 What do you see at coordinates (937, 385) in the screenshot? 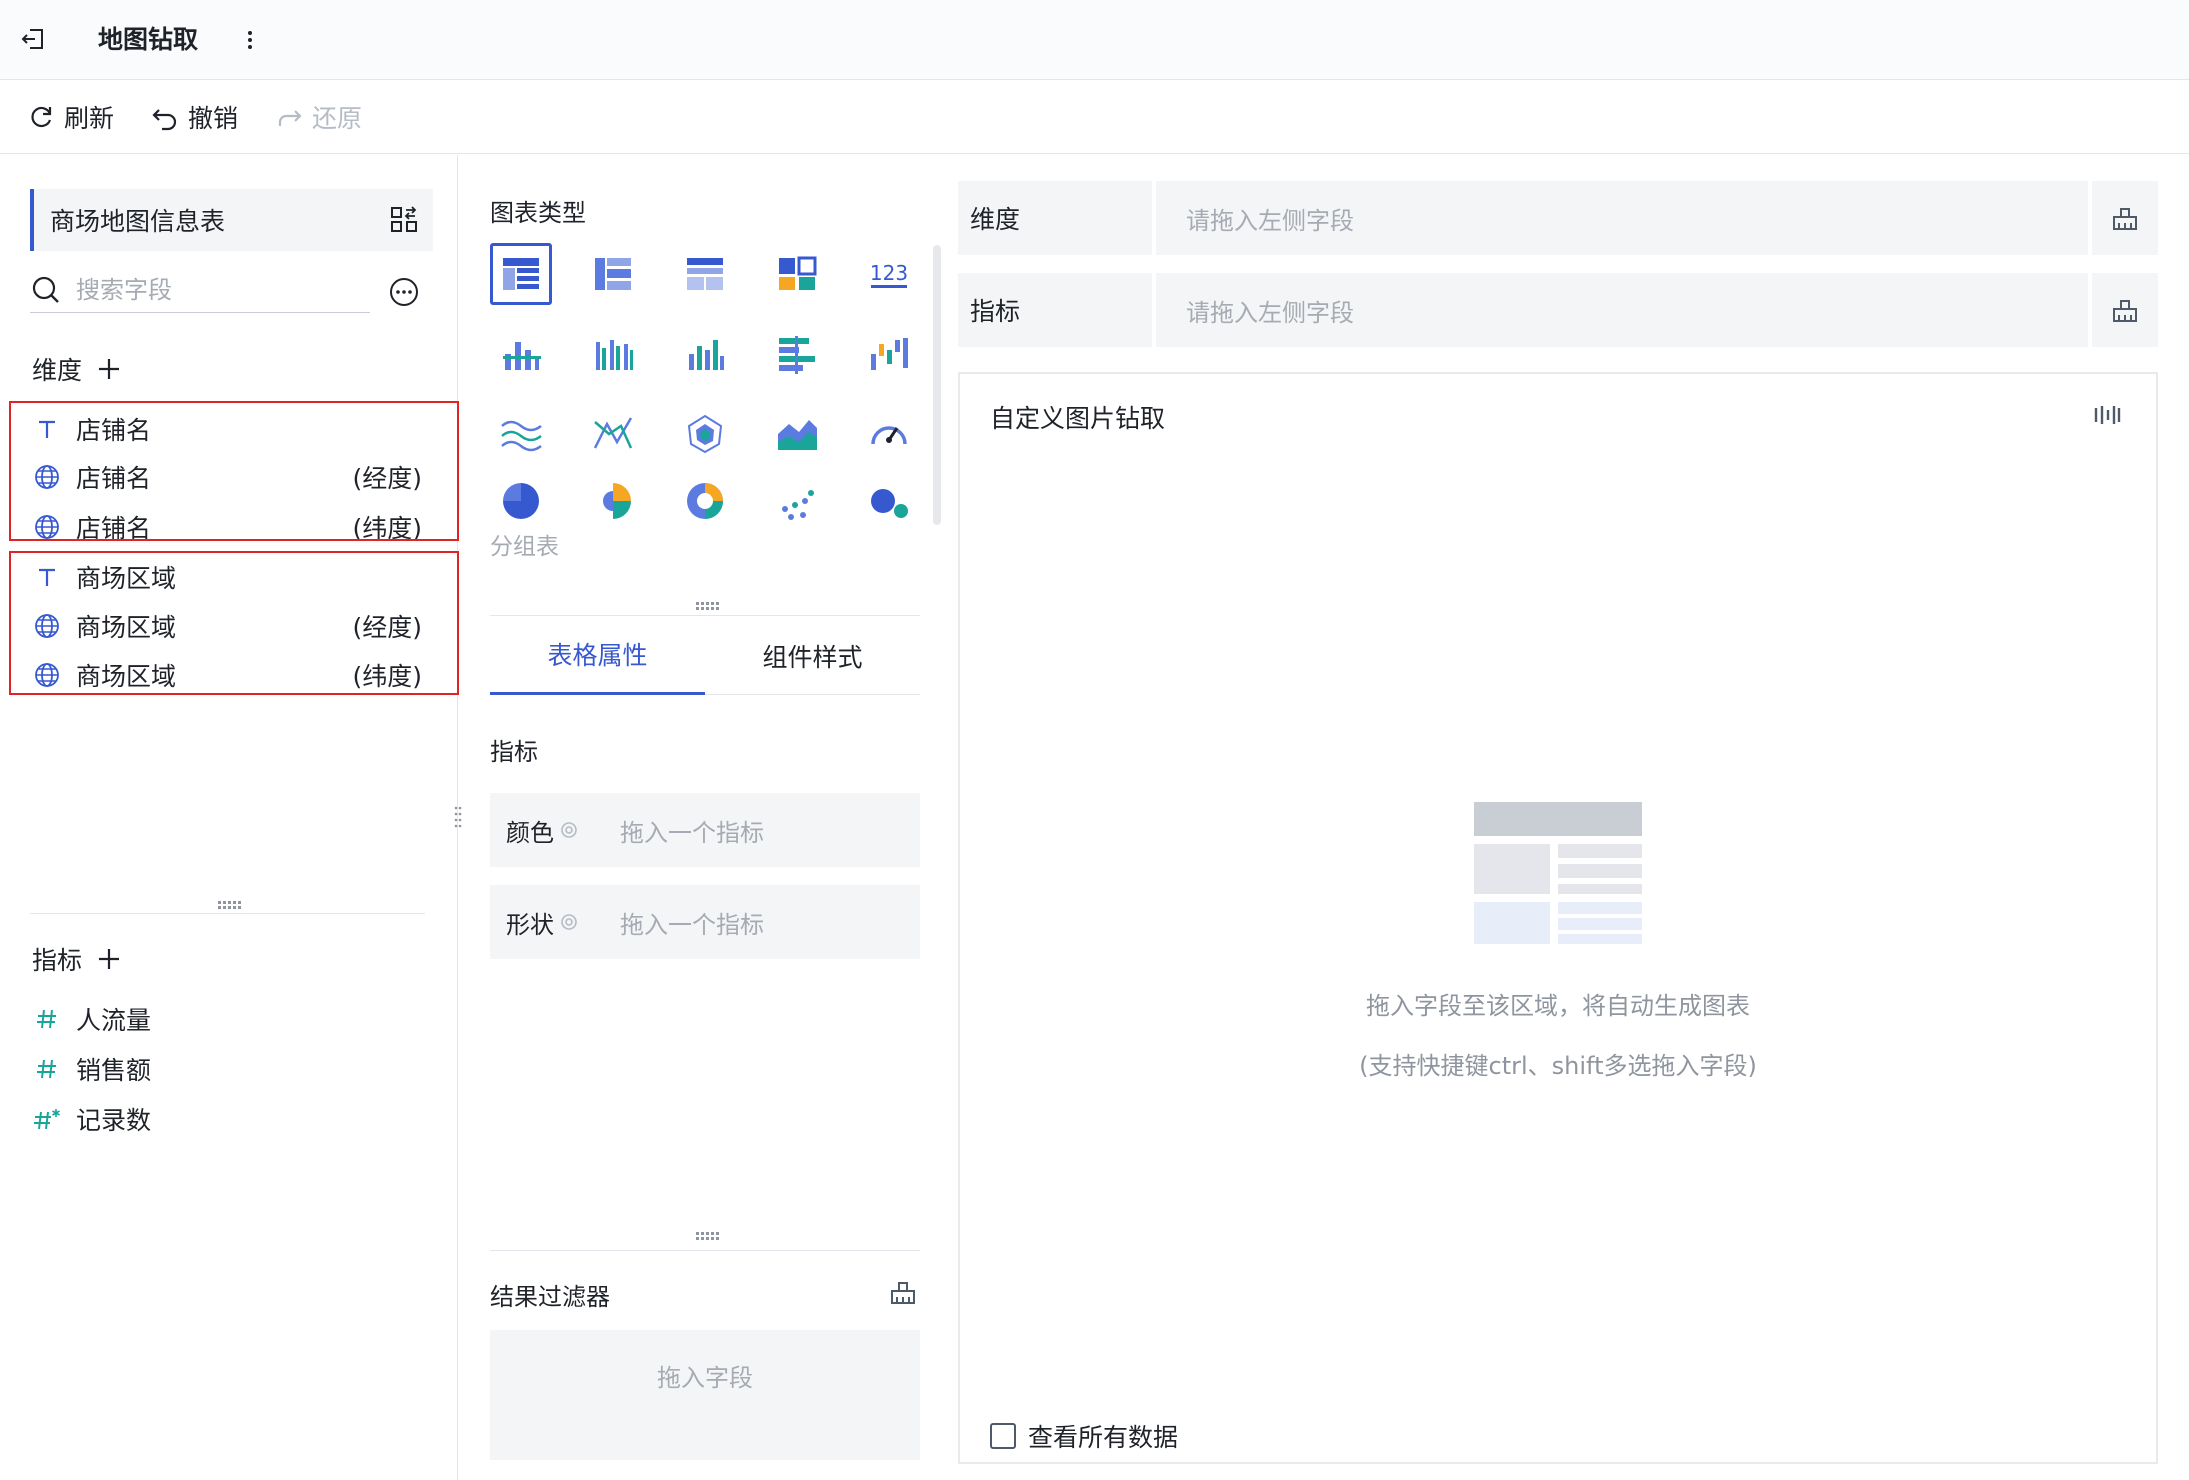
I see `chart-grid-scrollbar` at bounding box center [937, 385].